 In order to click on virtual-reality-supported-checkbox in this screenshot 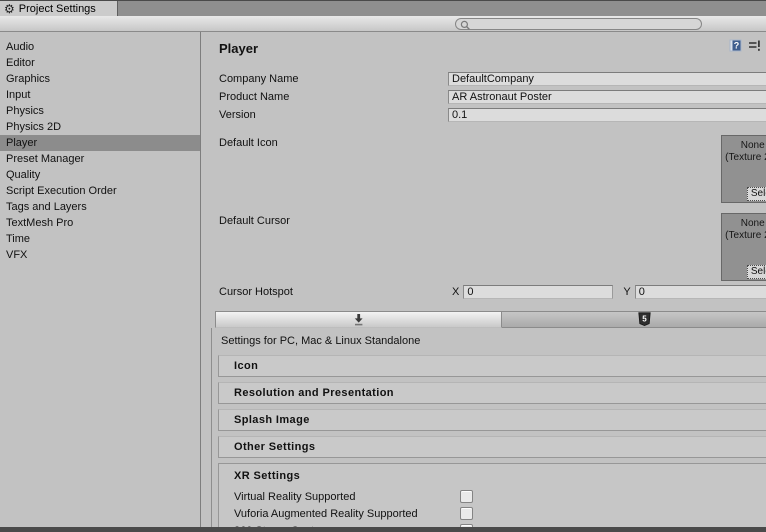, I will do `click(466, 496)`.